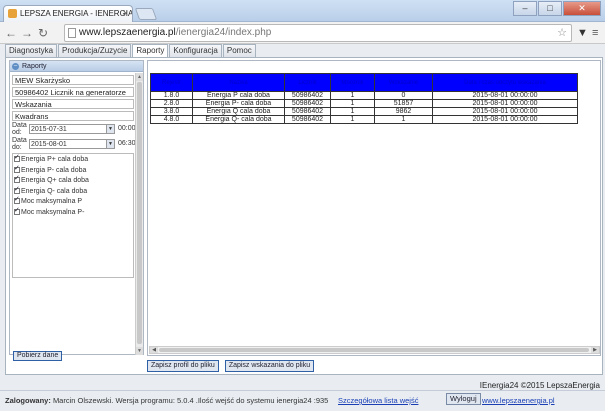 This screenshot has height=411, width=605. I want to click on save-readings-button: Zapisz wskazania do pliku, so click(269, 366).